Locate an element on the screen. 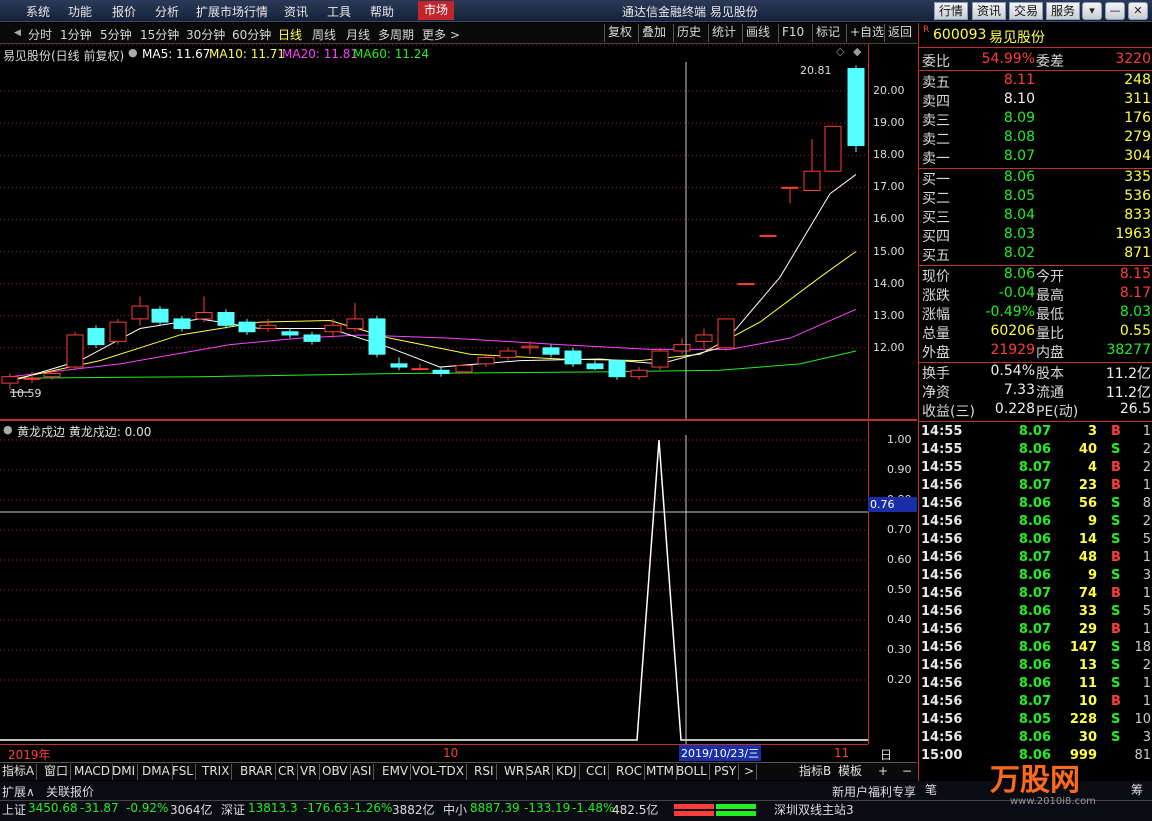 Image resolution: width=1152 pixels, height=821 pixels. indicator-tab-trix: TRIX is located at coordinates (216, 772).